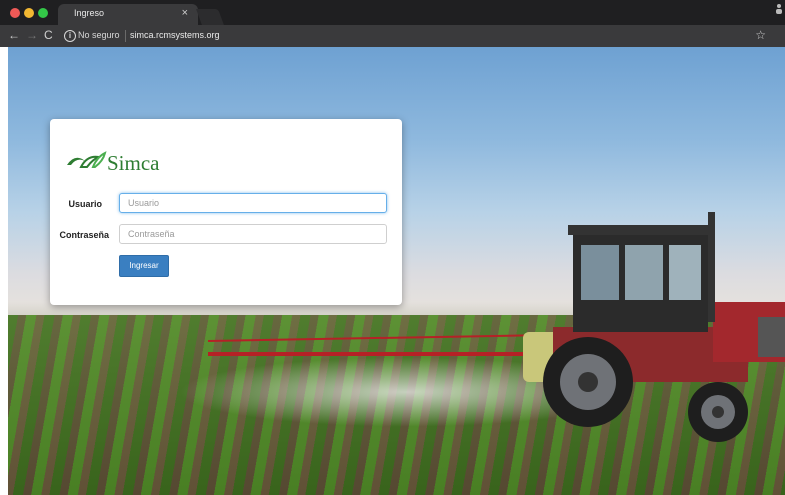 Image resolution: width=785 pixels, height=495 pixels. Describe the element at coordinates (84, 235) in the screenshot. I see `password-label: Contraseña` at that location.